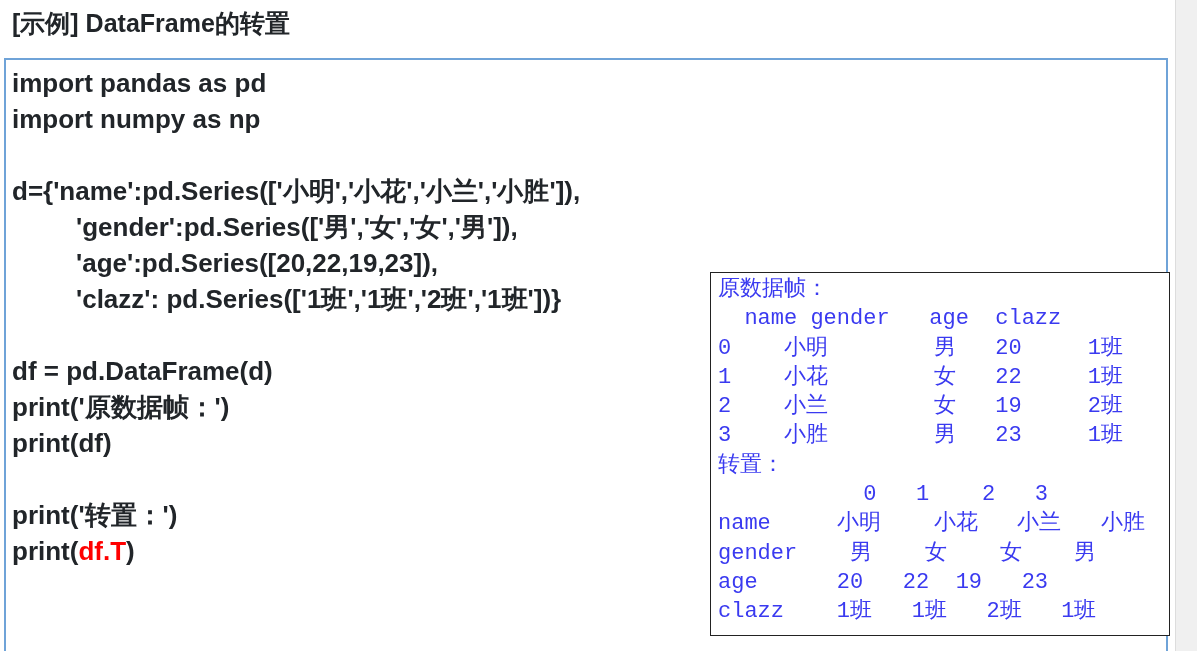  What do you see at coordinates (296, 191) in the screenshot?
I see `code-line: d={'name':pd.Series(['小明','小花','小兰','小胜']),` at bounding box center [296, 191].